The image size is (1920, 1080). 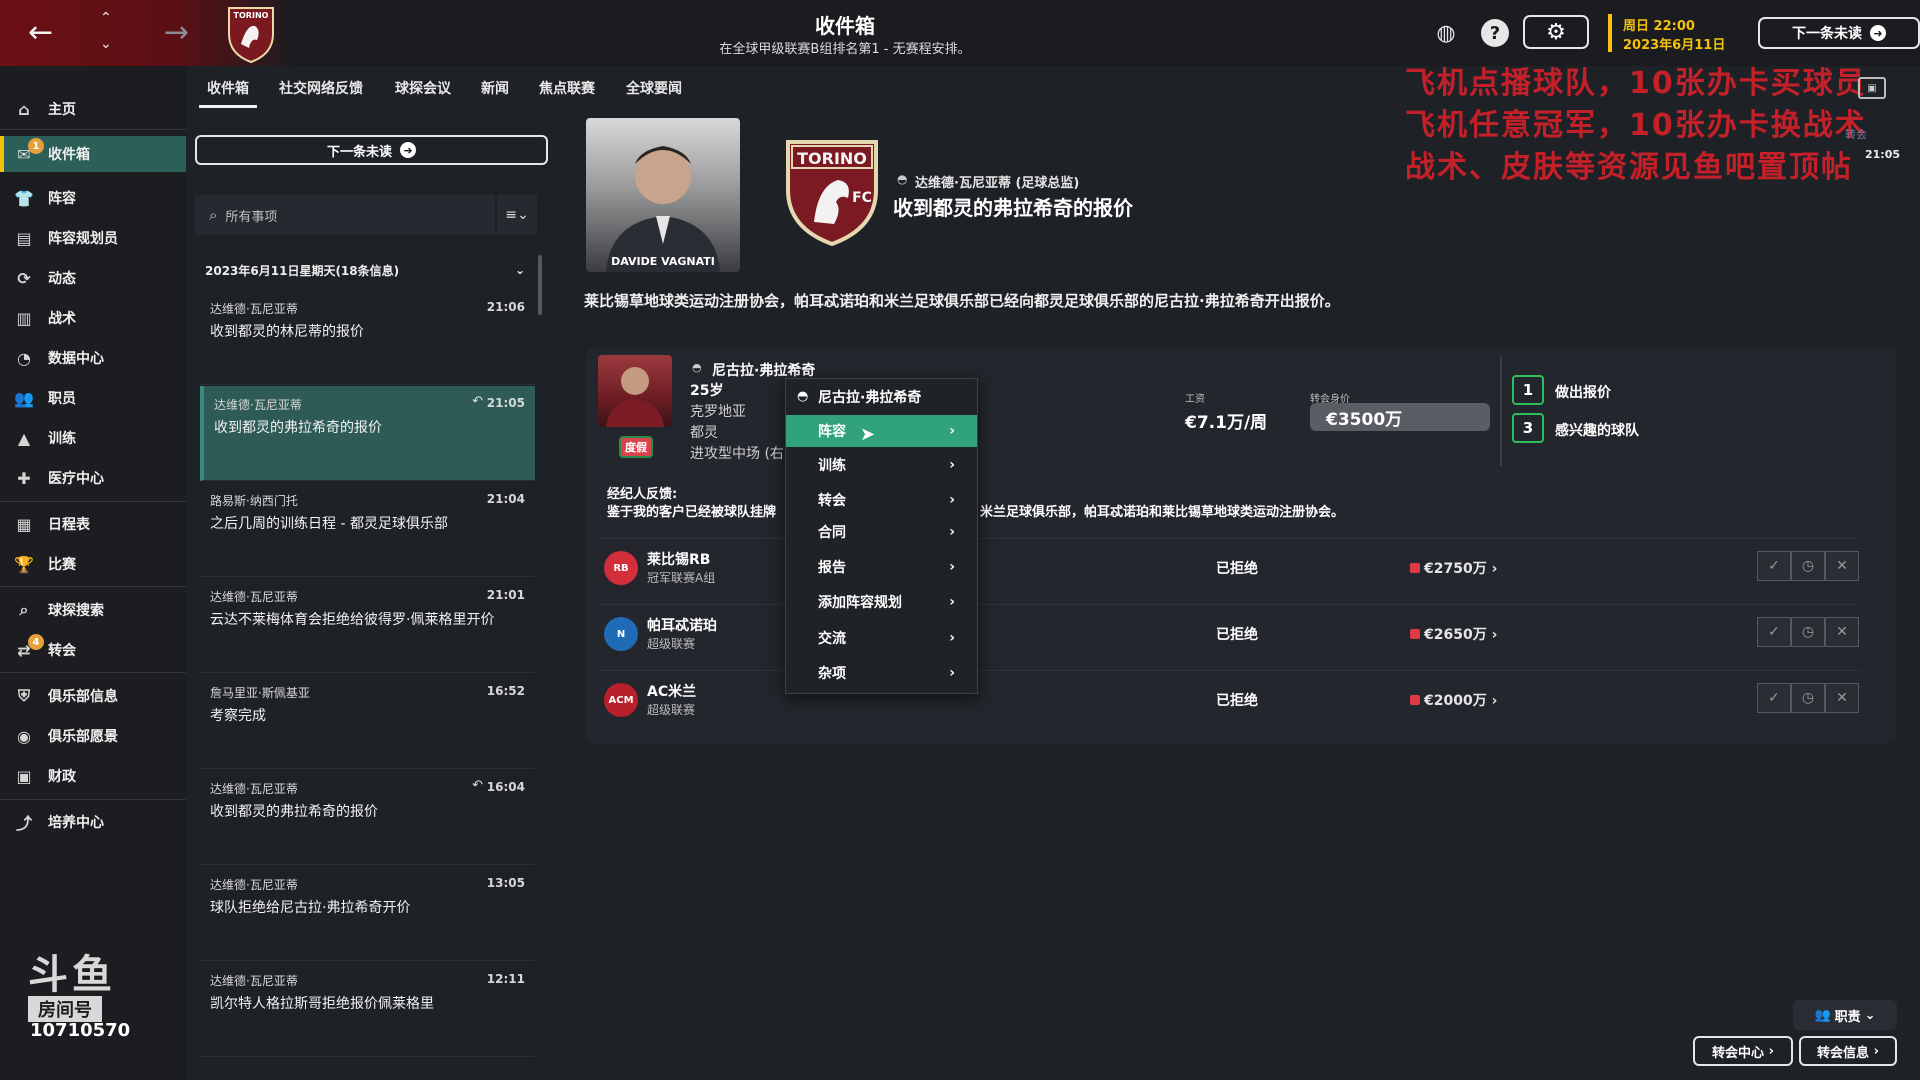 What do you see at coordinates (881, 673) in the screenshot?
I see `menu-item-misc: 杂项 ›` at bounding box center [881, 673].